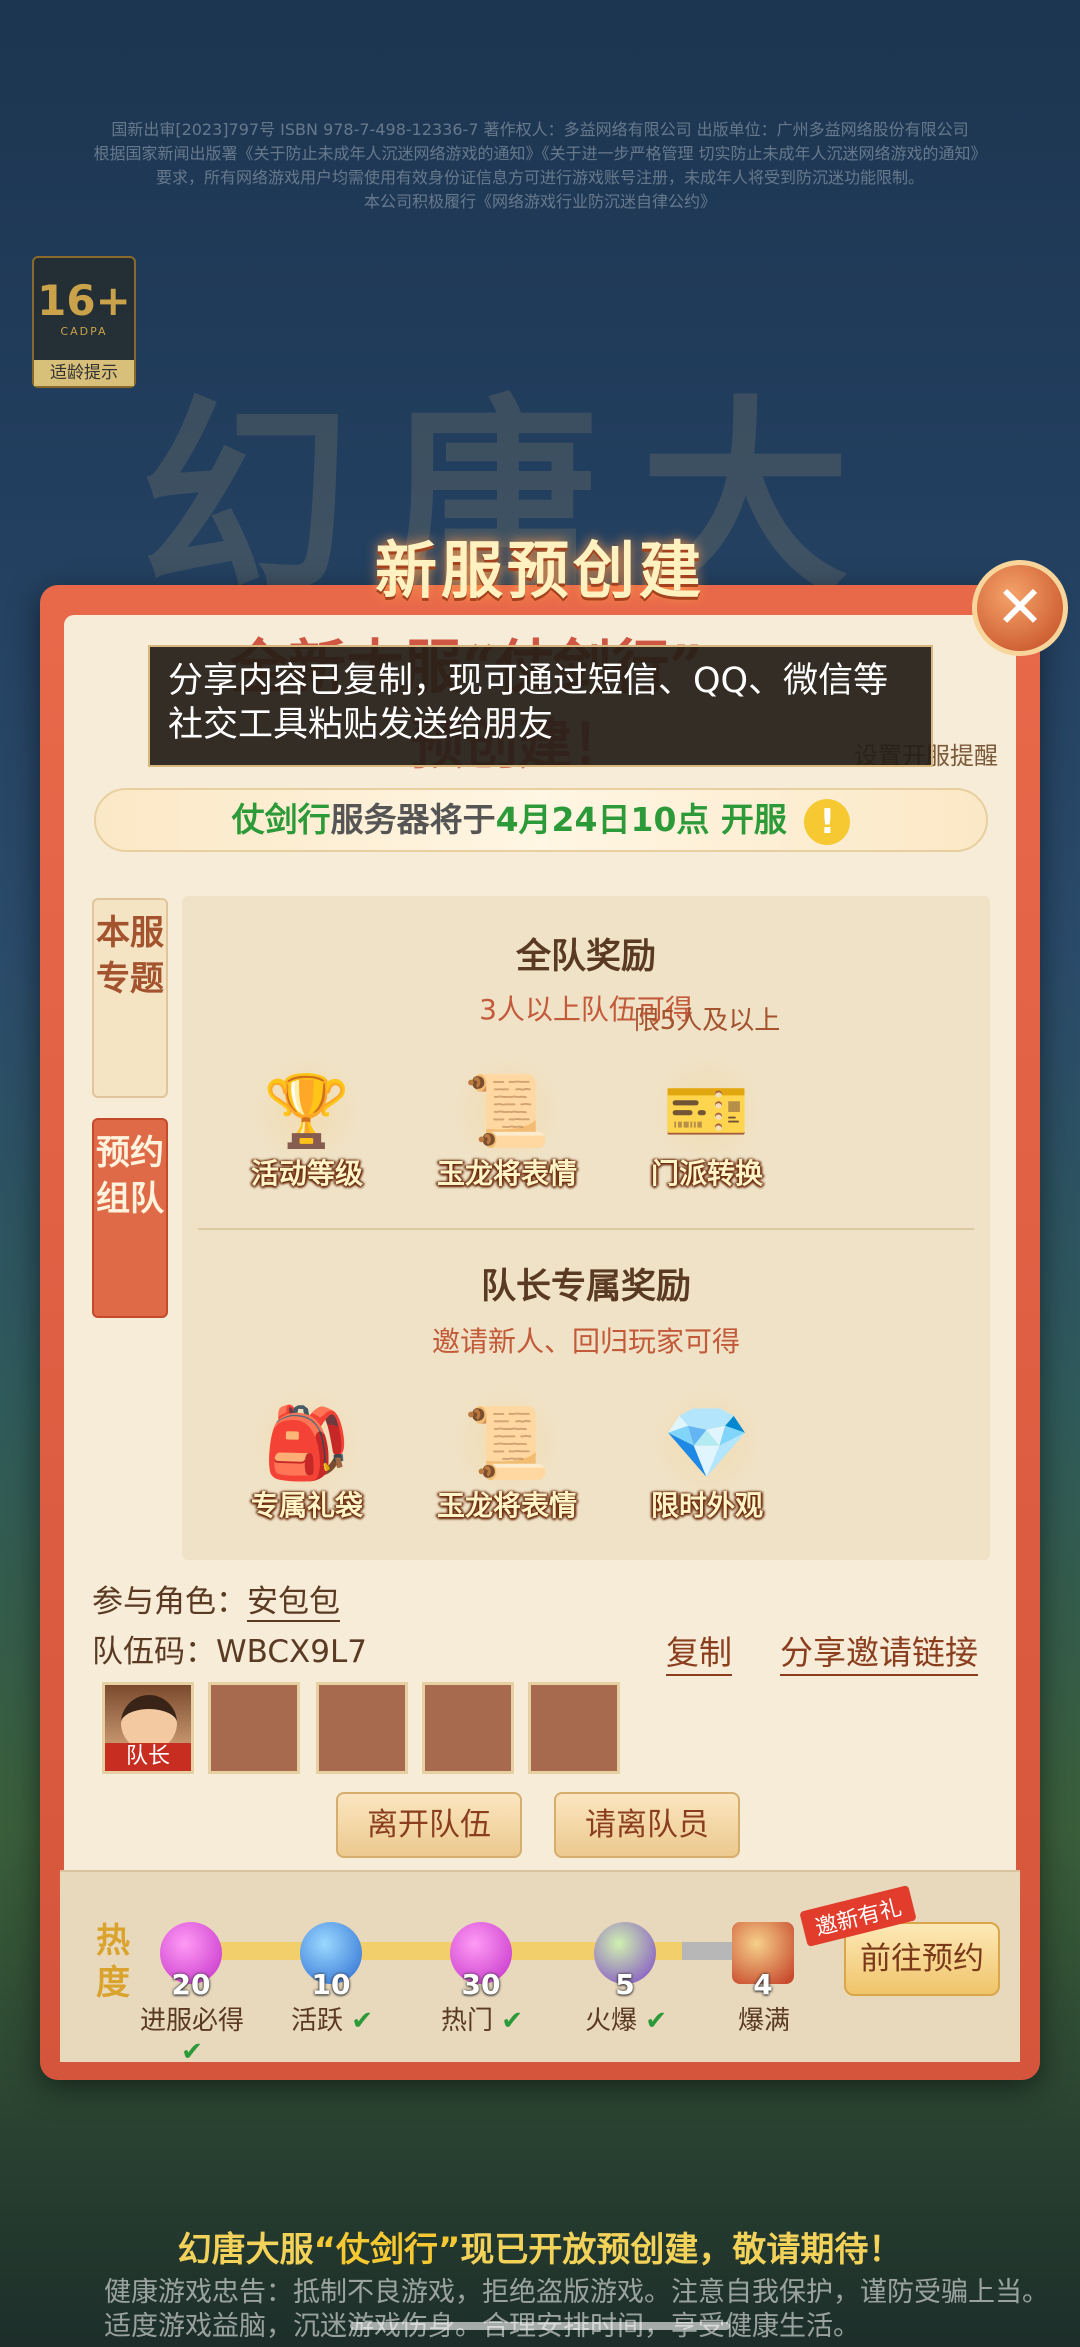  What do you see at coordinates (586, 1009) in the screenshot?
I see `team-rewards-subtitle: 3人以上队伍可得` at bounding box center [586, 1009].